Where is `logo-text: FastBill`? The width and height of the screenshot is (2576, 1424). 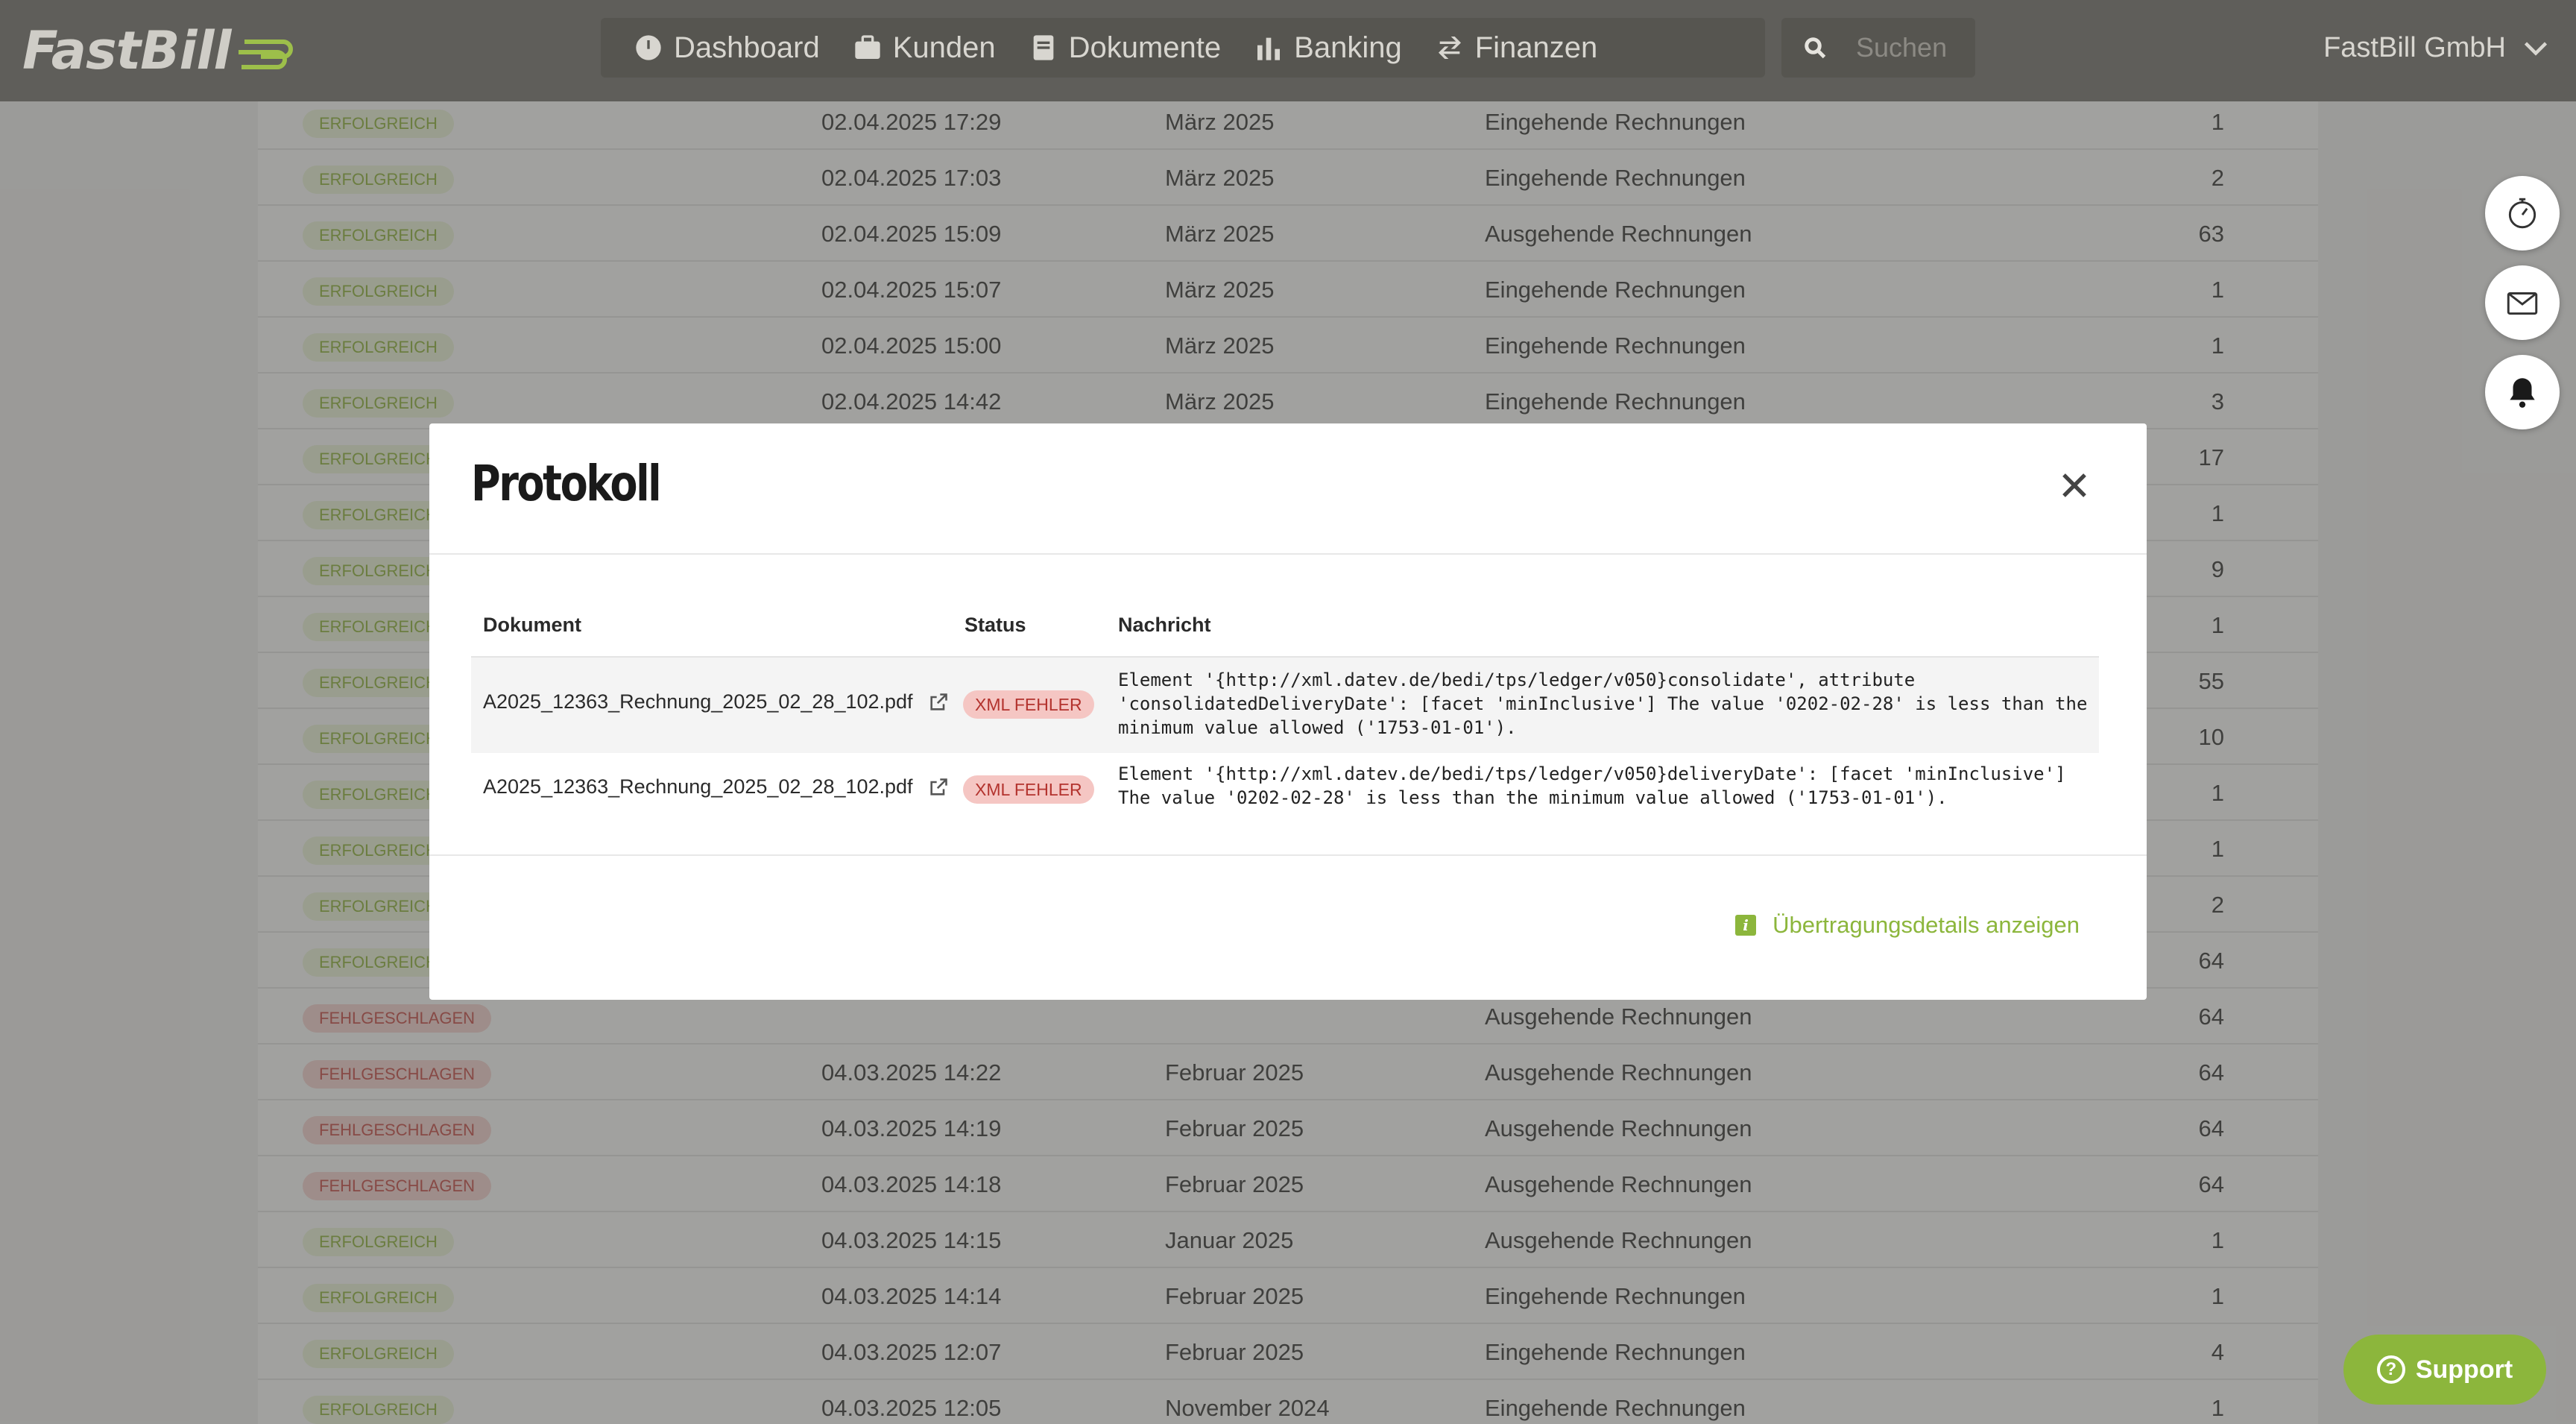
logo-text: FastBill is located at coordinates (126, 50).